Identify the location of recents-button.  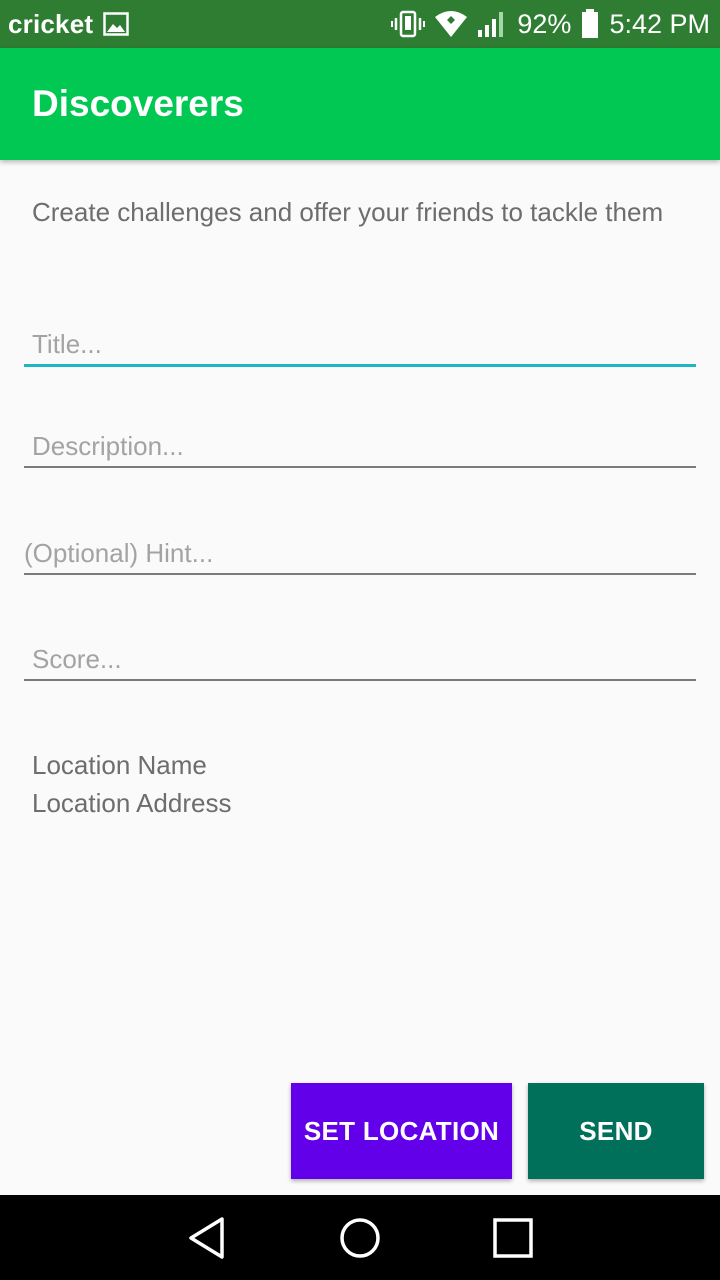
(513, 1238).